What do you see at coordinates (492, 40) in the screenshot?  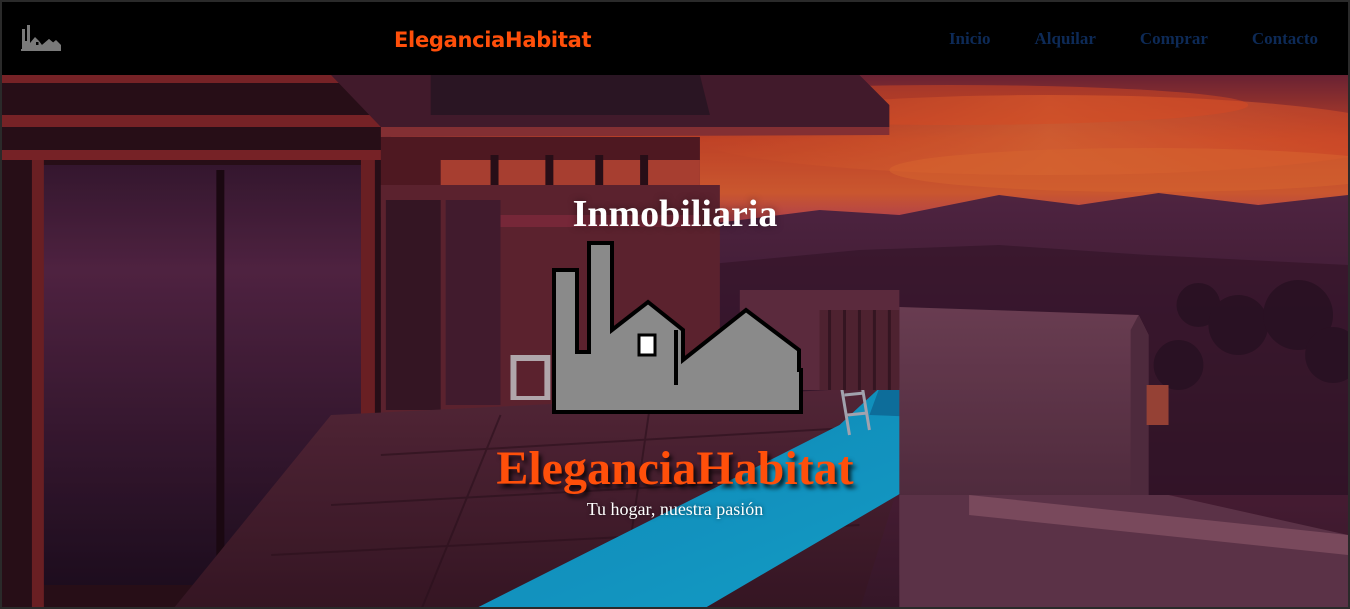 I see `brand-name: EleganciaHabitat` at bounding box center [492, 40].